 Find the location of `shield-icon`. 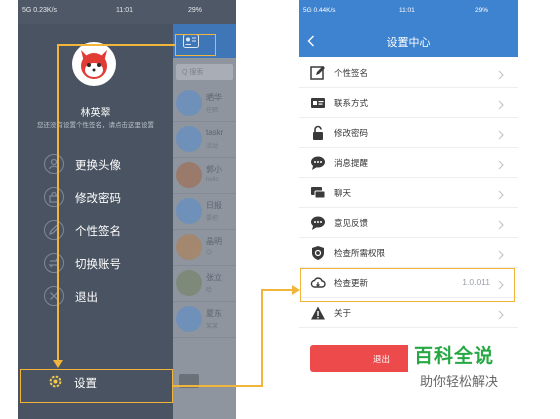

shield-icon is located at coordinates (318, 253).